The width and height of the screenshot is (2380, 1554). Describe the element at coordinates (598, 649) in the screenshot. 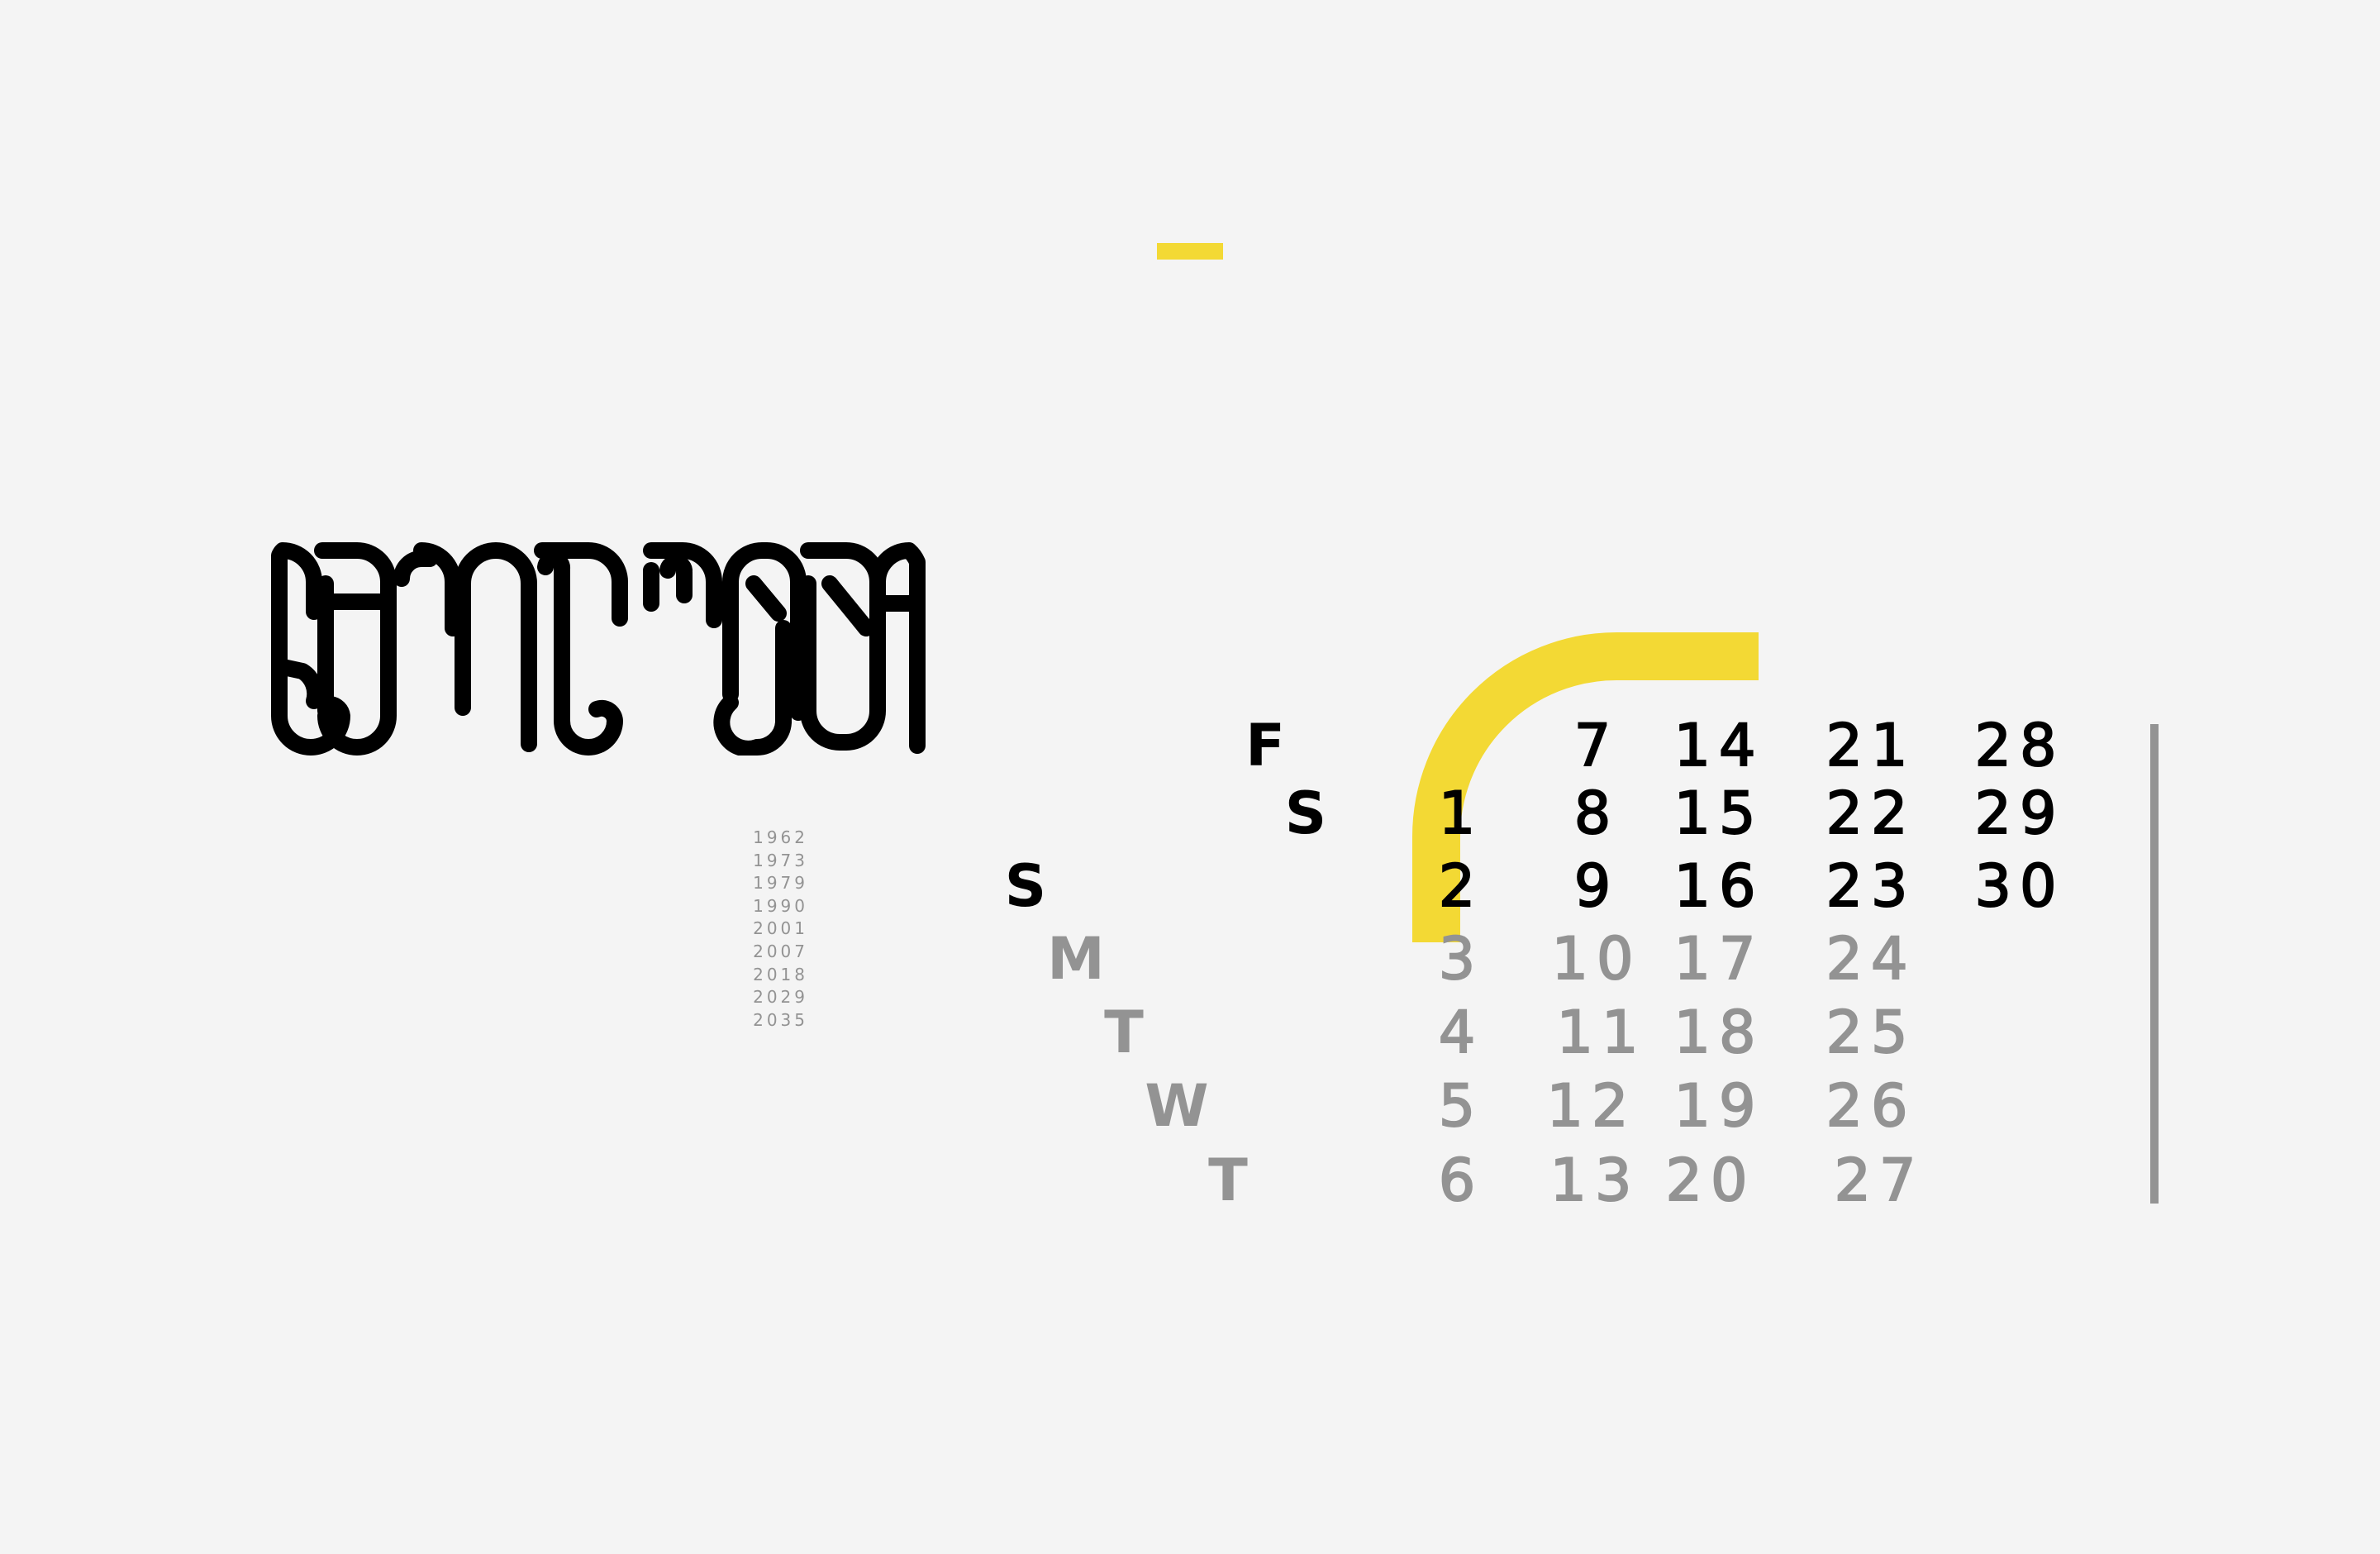

I see `month-title-logo` at that location.